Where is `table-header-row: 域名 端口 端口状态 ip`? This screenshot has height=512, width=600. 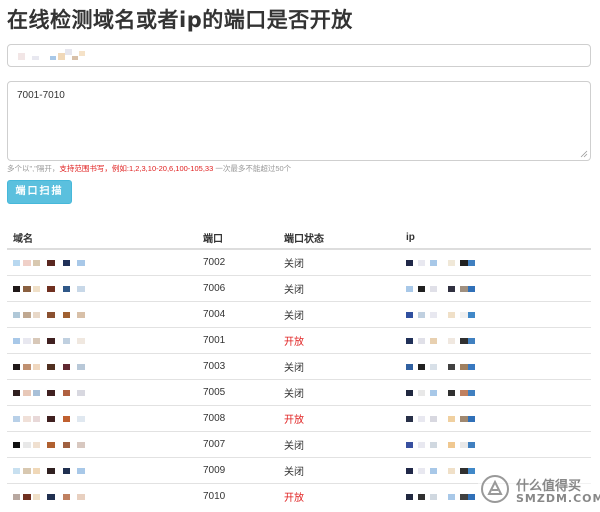
table-header-row: 域名 端口 端口状态 ip is located at coordinates (299, 238).